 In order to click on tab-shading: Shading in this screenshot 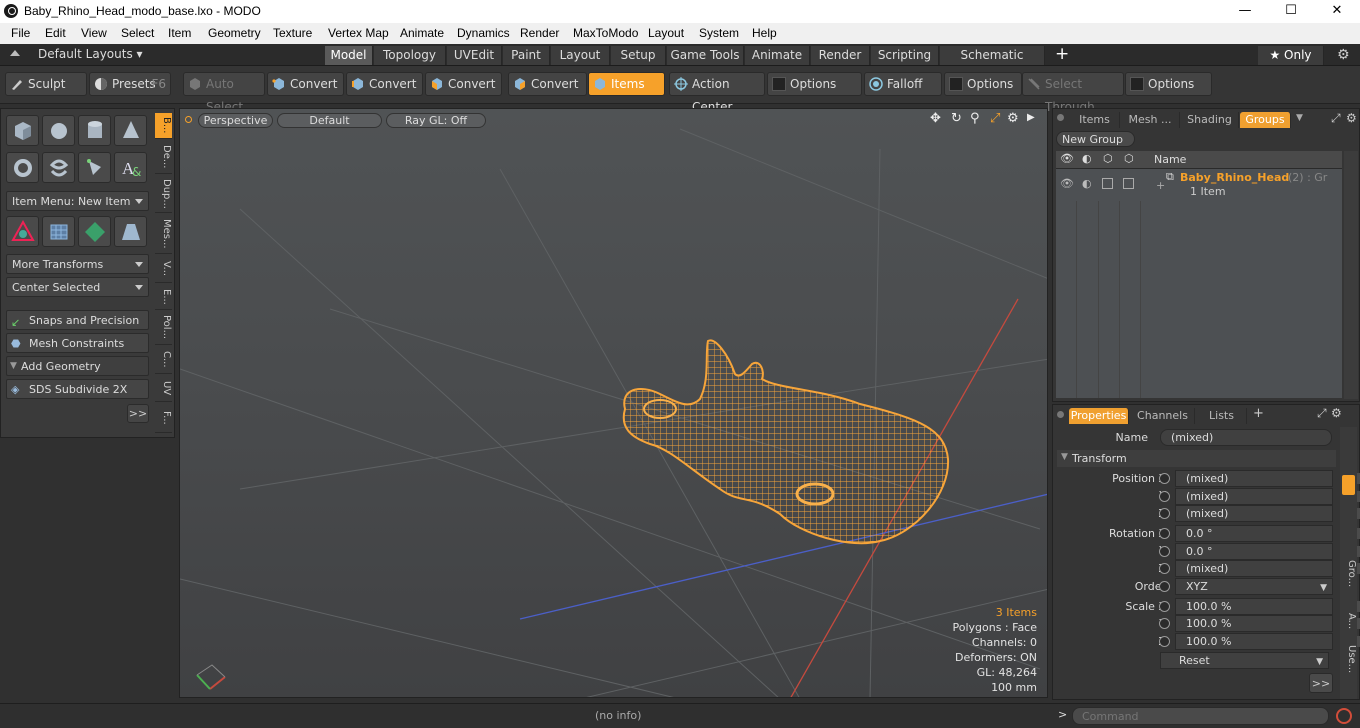, I will do `click(1210, 120)`.